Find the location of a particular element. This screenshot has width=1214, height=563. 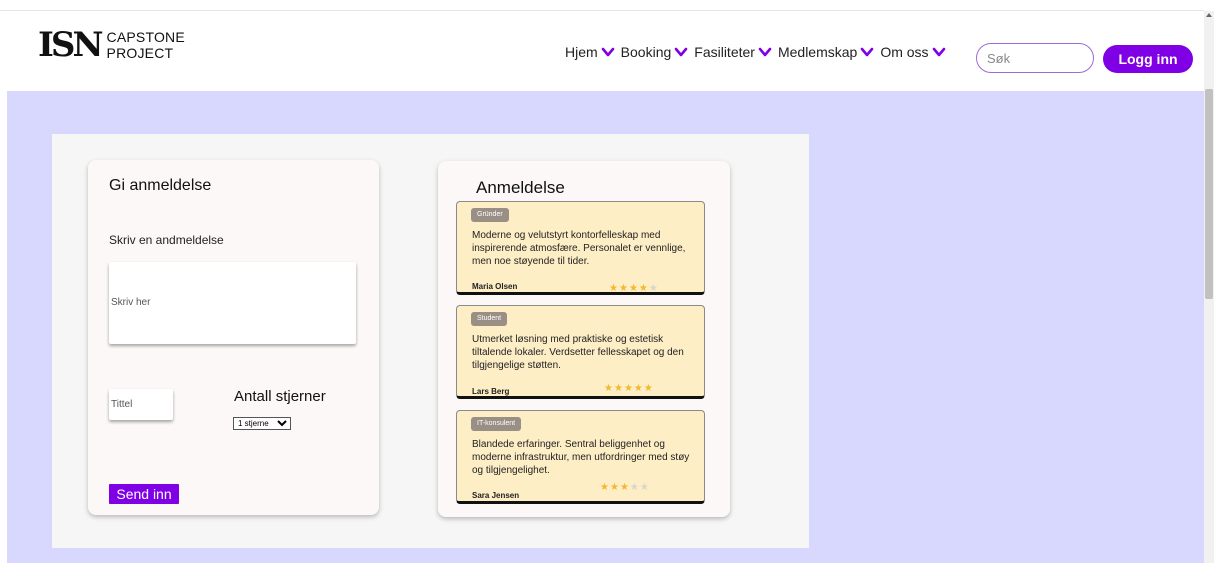

review-badge: Student is located at coordinates (489, 319).